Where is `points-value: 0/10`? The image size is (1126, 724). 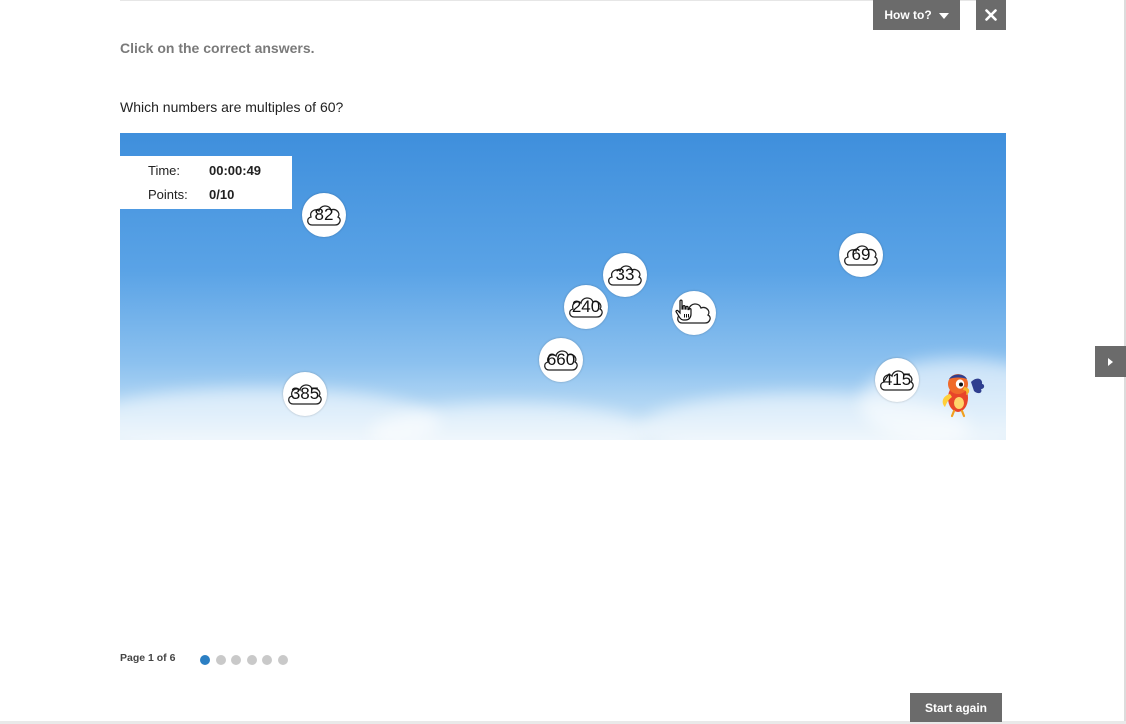 points-value: 0/10 is located at coordinates (222, 194).